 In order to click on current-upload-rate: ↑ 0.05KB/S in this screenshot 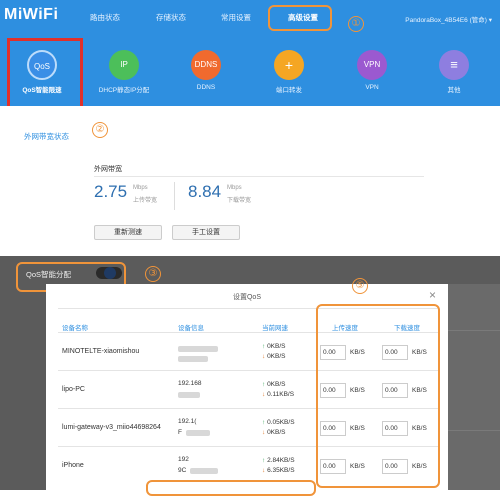, I will do `click(278, 422)`.